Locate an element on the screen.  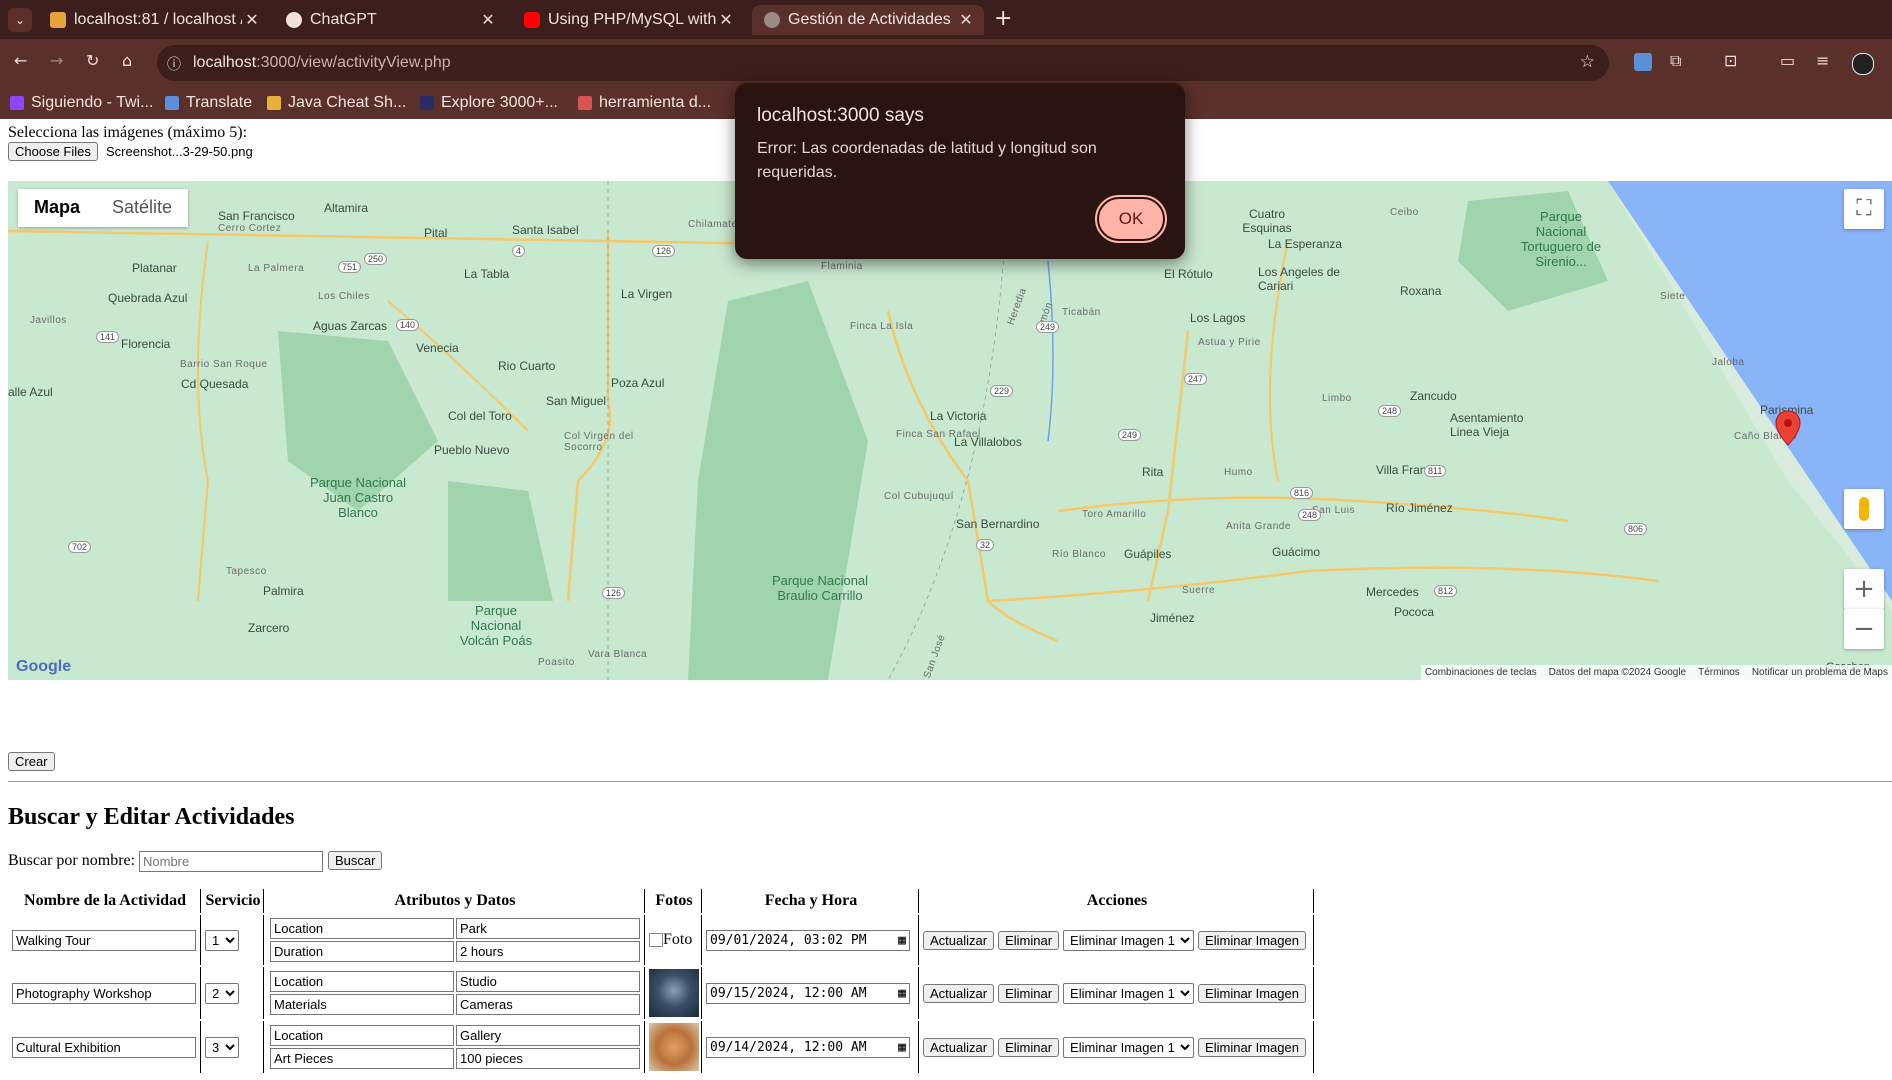
address-bar: ⓘ localhost:3000/view/activityView.php ☆ is located at coordinates (883, 63).